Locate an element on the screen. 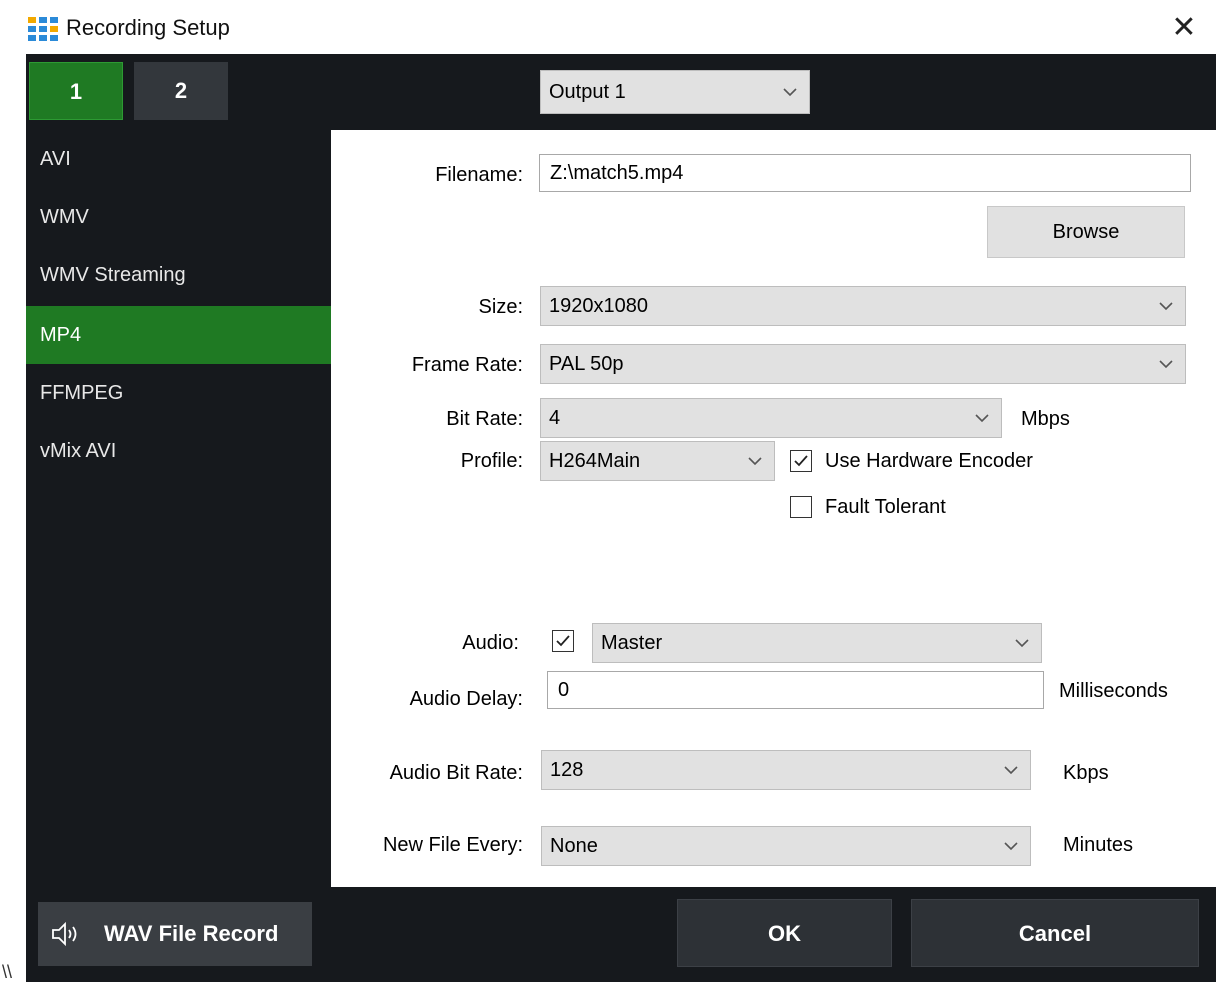  audio-bit-rate-select: 128 is located at coordinates (786, 770).